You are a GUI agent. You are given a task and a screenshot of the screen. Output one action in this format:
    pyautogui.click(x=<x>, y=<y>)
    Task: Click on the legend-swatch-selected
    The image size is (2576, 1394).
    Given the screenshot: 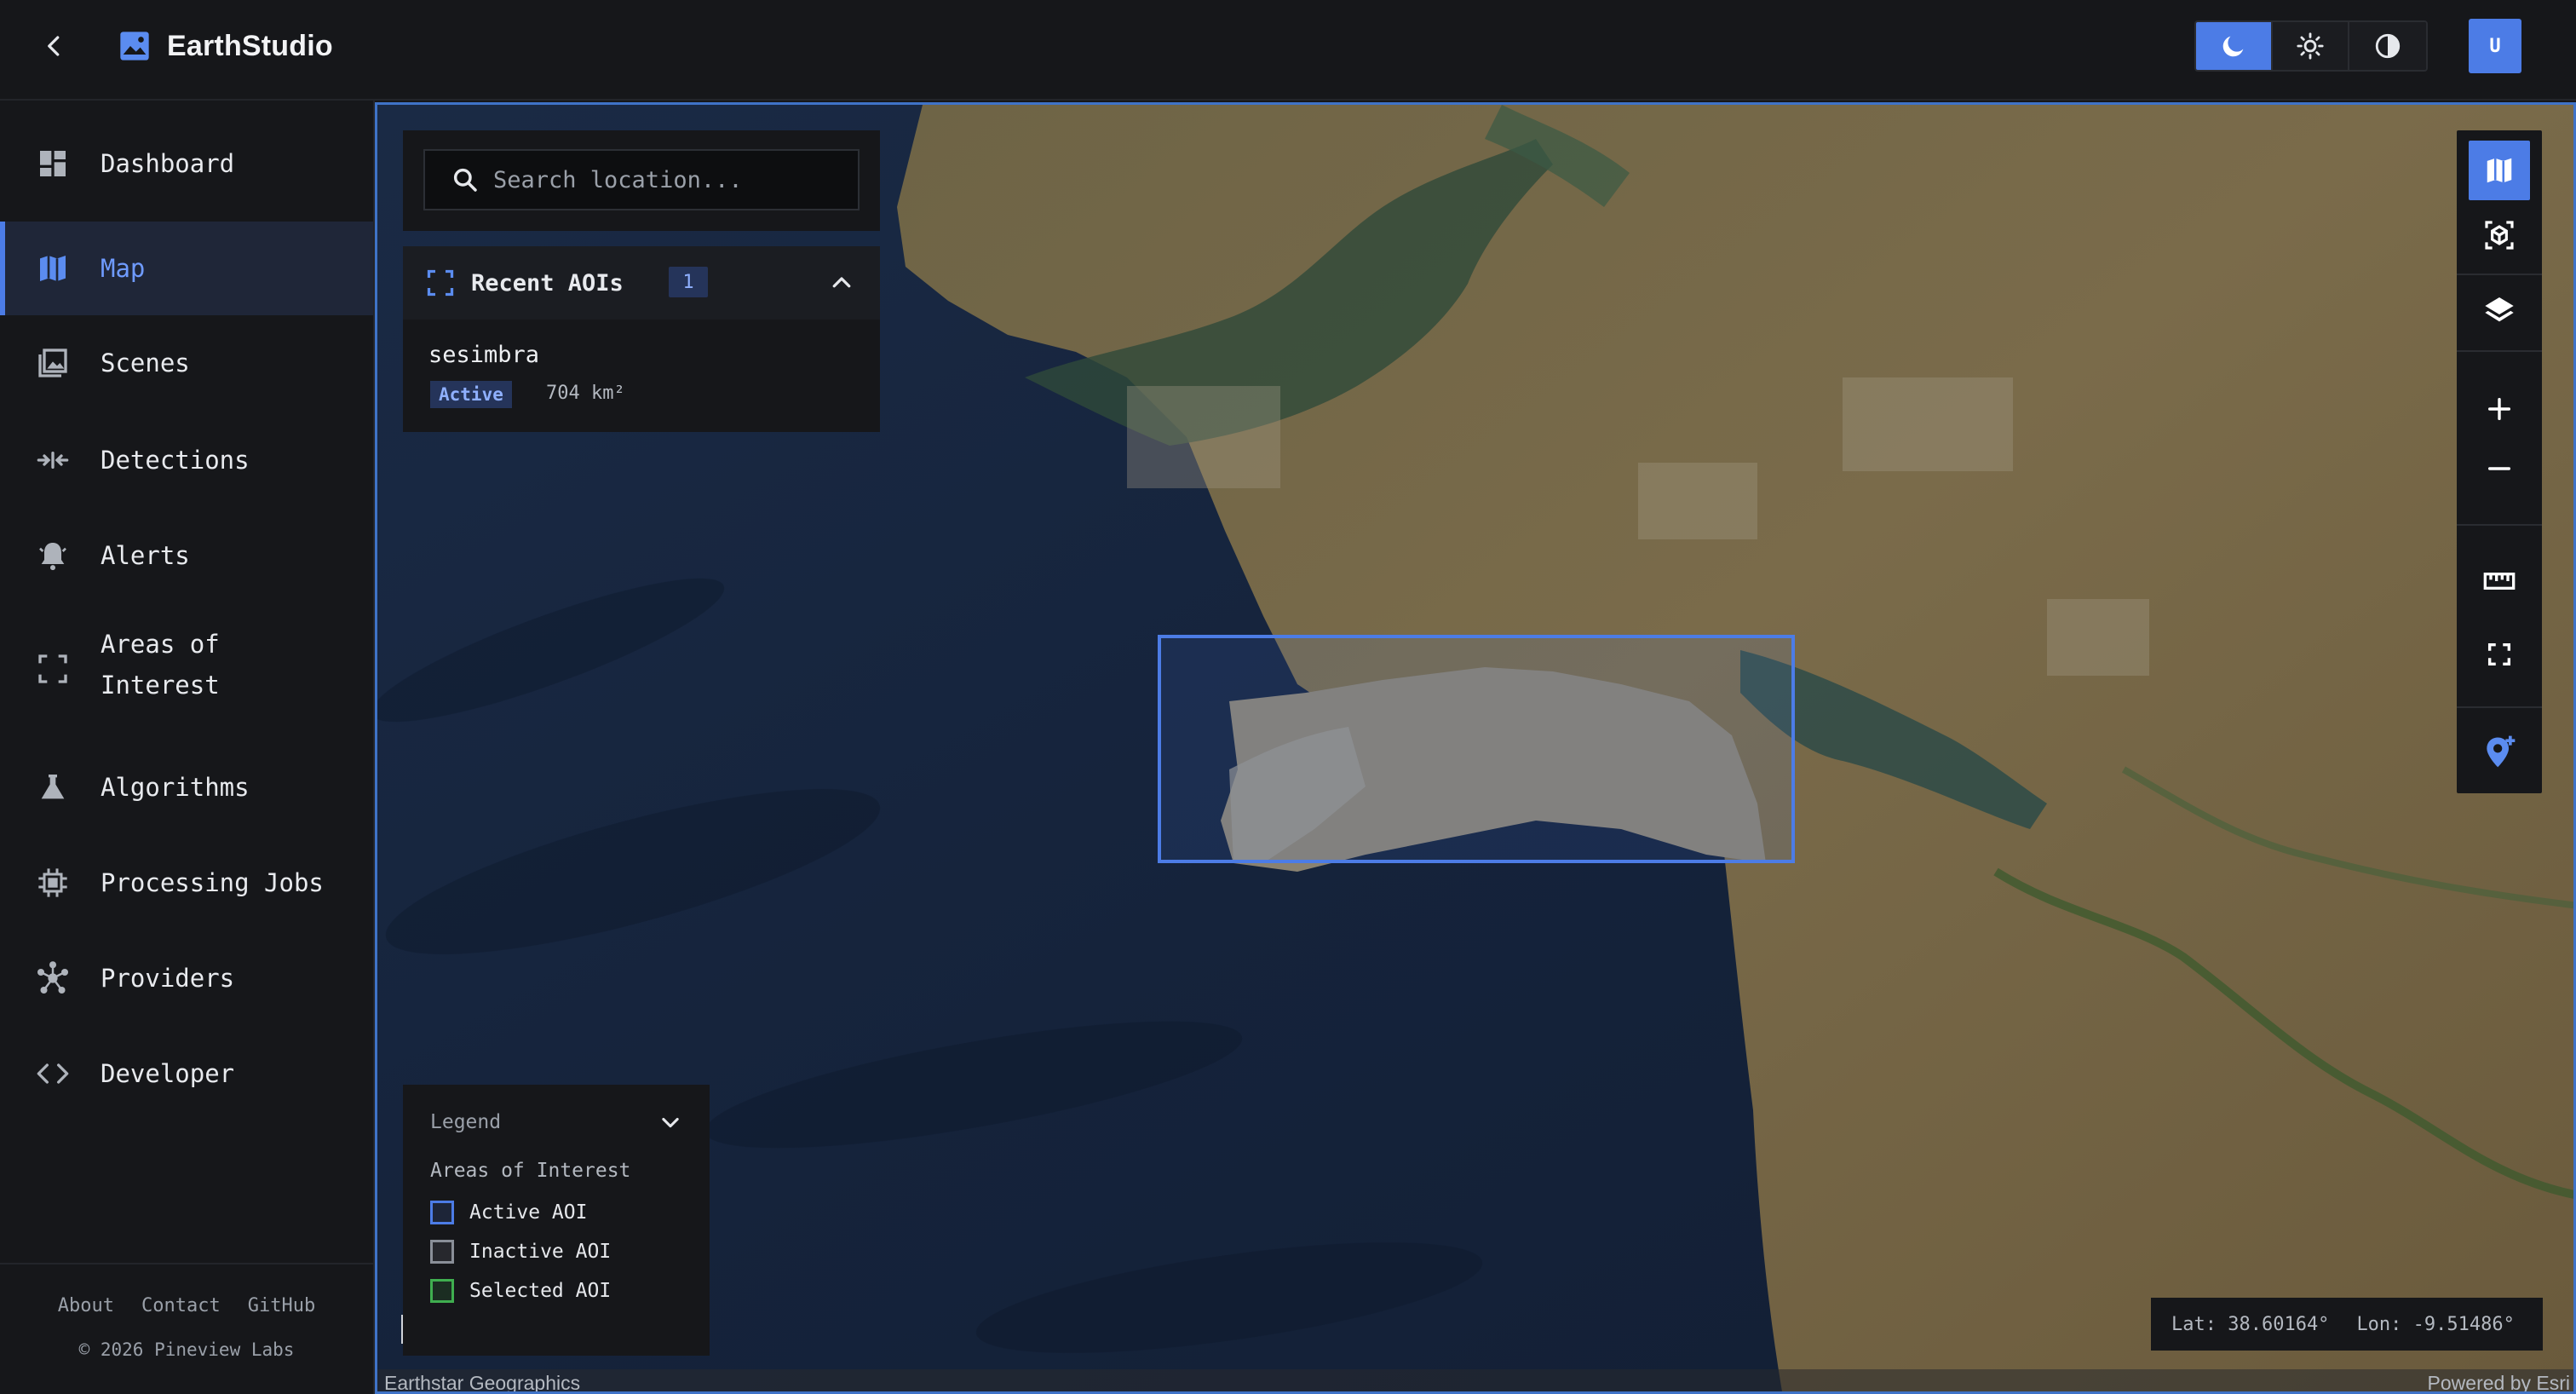 What is the action you would take?
    pyautogui.click(x=442, y=1291)
    